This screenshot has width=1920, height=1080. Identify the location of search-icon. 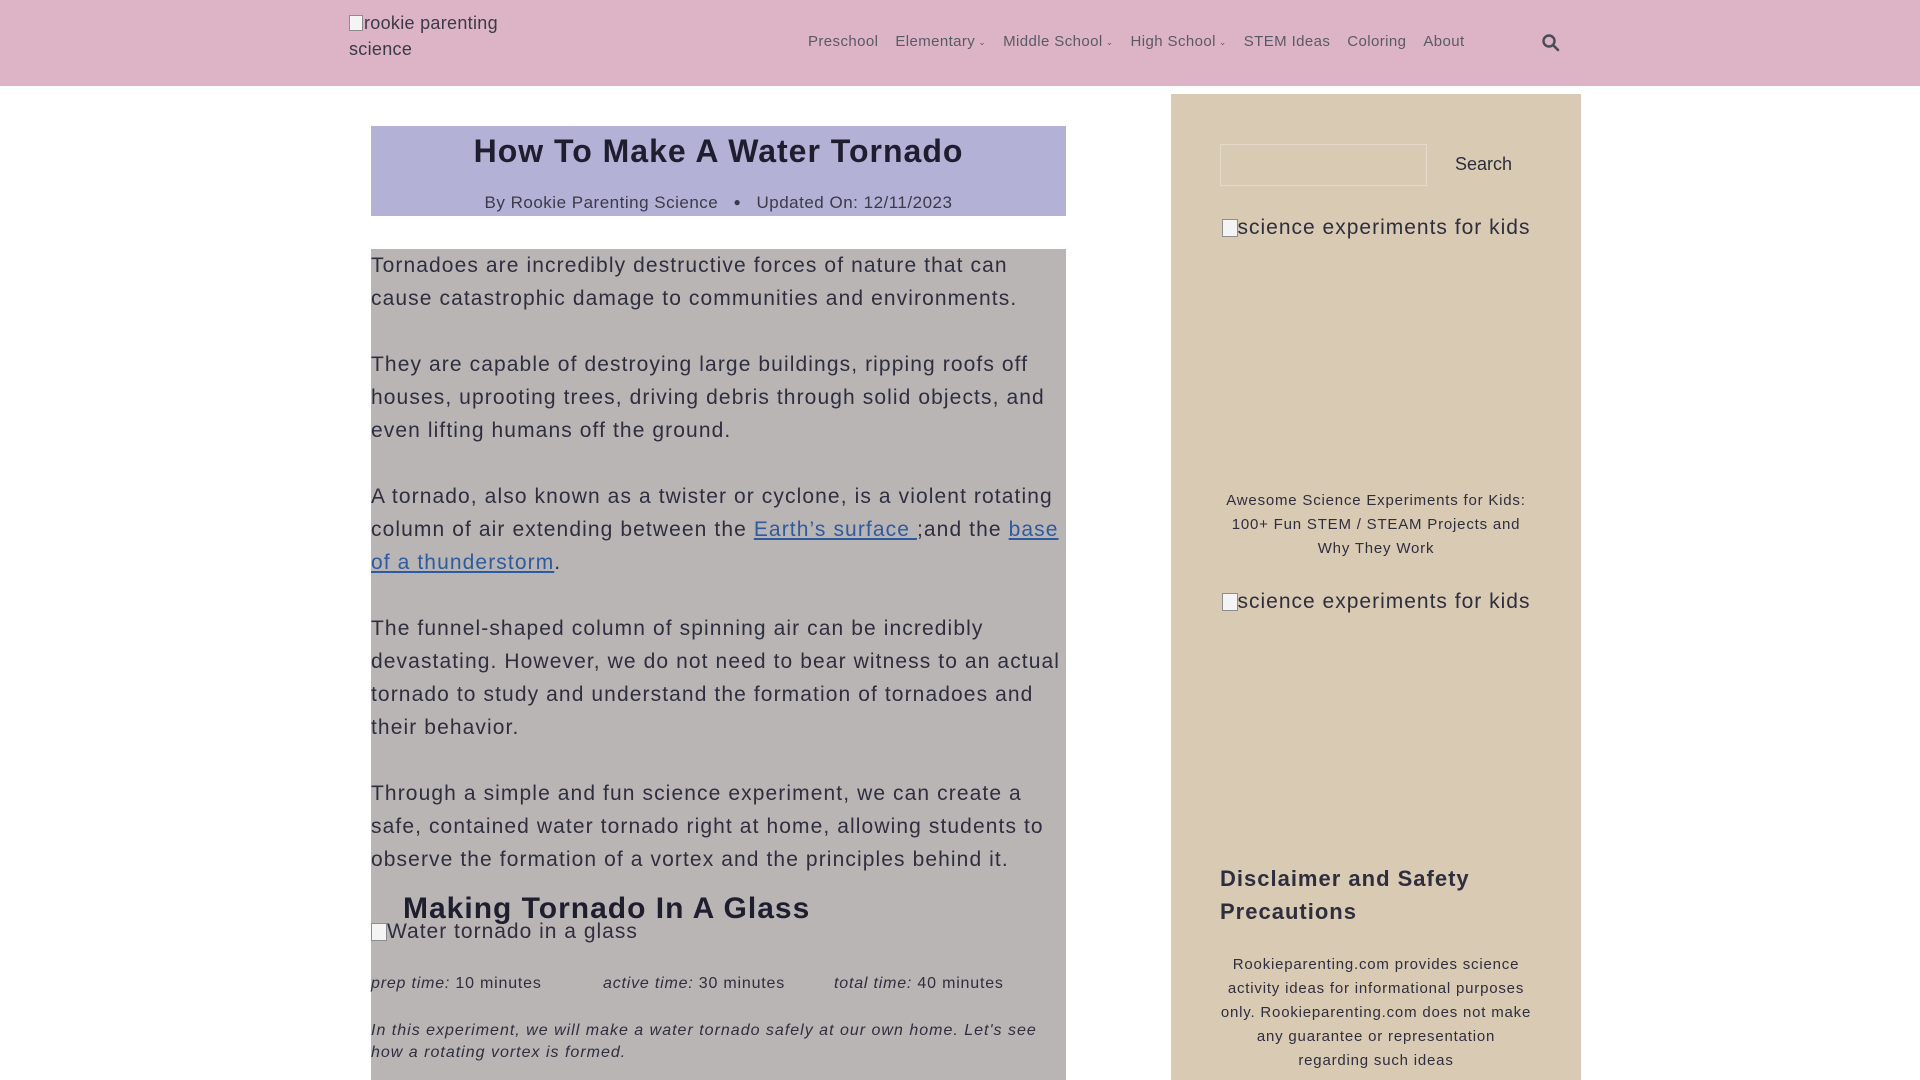
(1551, 43).